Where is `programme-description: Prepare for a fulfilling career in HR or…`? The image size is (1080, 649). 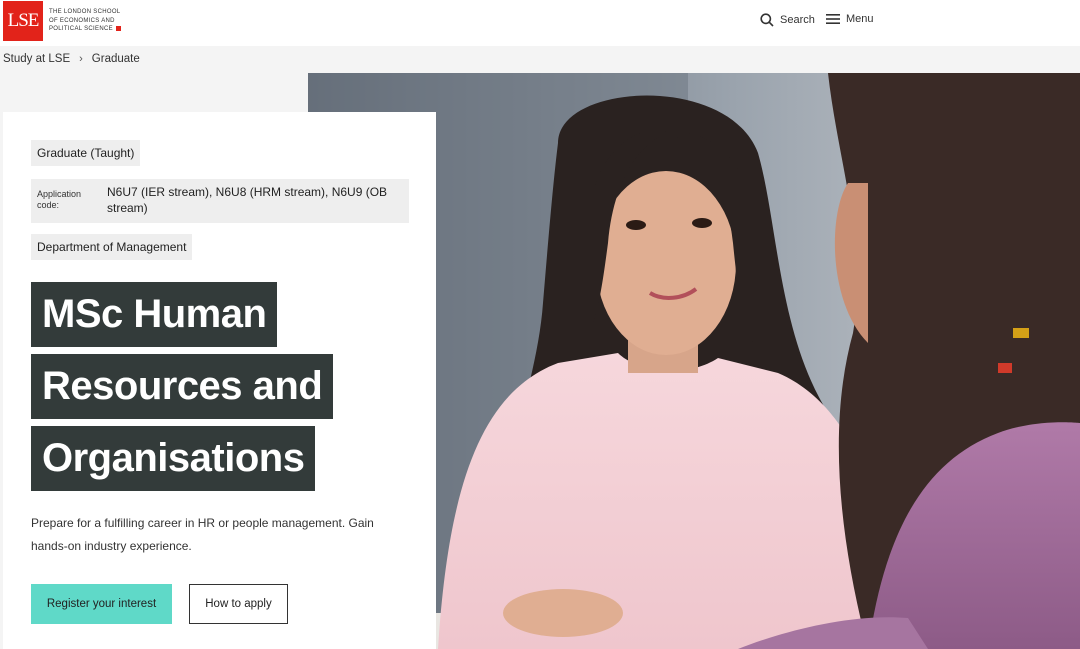 programme-description: Prepare for a fulfilling career in HR or… is located at coordinates (202, 534).